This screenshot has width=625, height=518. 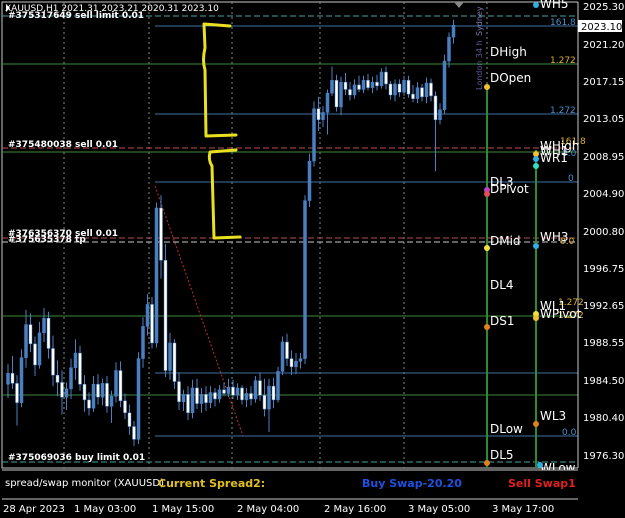 What do you see at coordinates (569, 433) in the screenshot?
I see `fib-label-zero-b: 0.0` at bounding box center [569, 433].